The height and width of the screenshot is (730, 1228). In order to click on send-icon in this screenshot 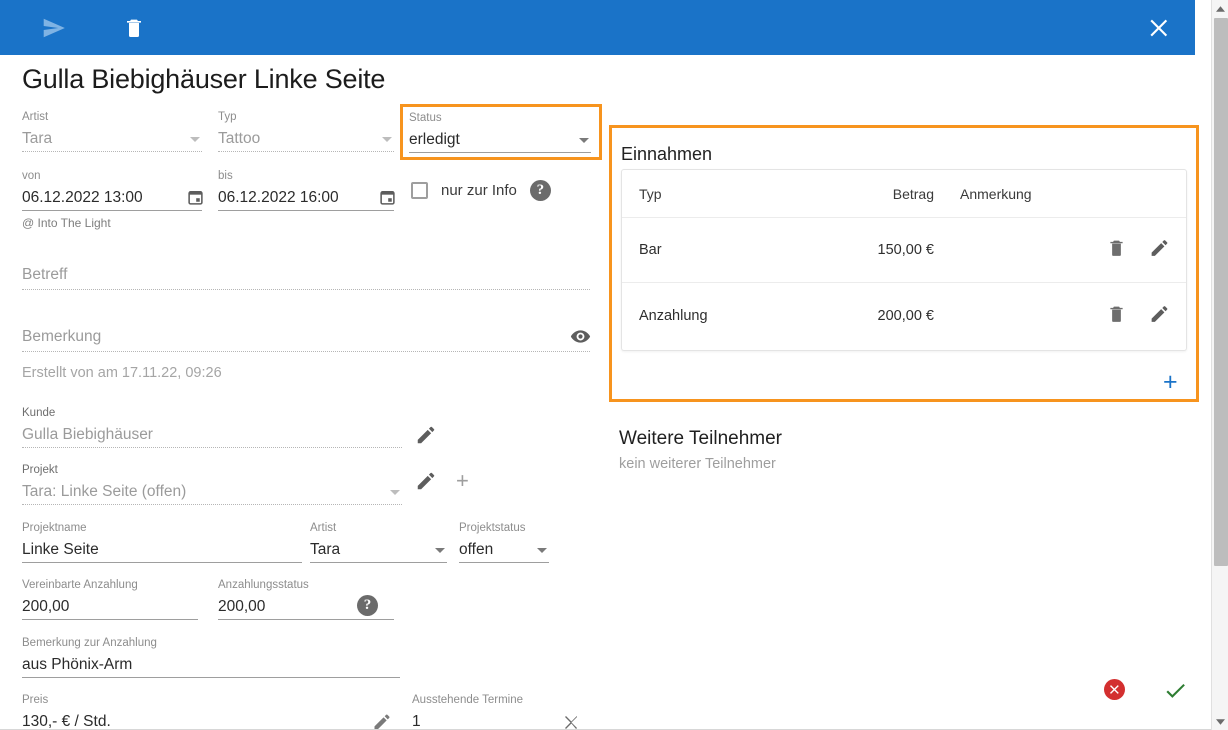, I will do `click(54, 27)`.